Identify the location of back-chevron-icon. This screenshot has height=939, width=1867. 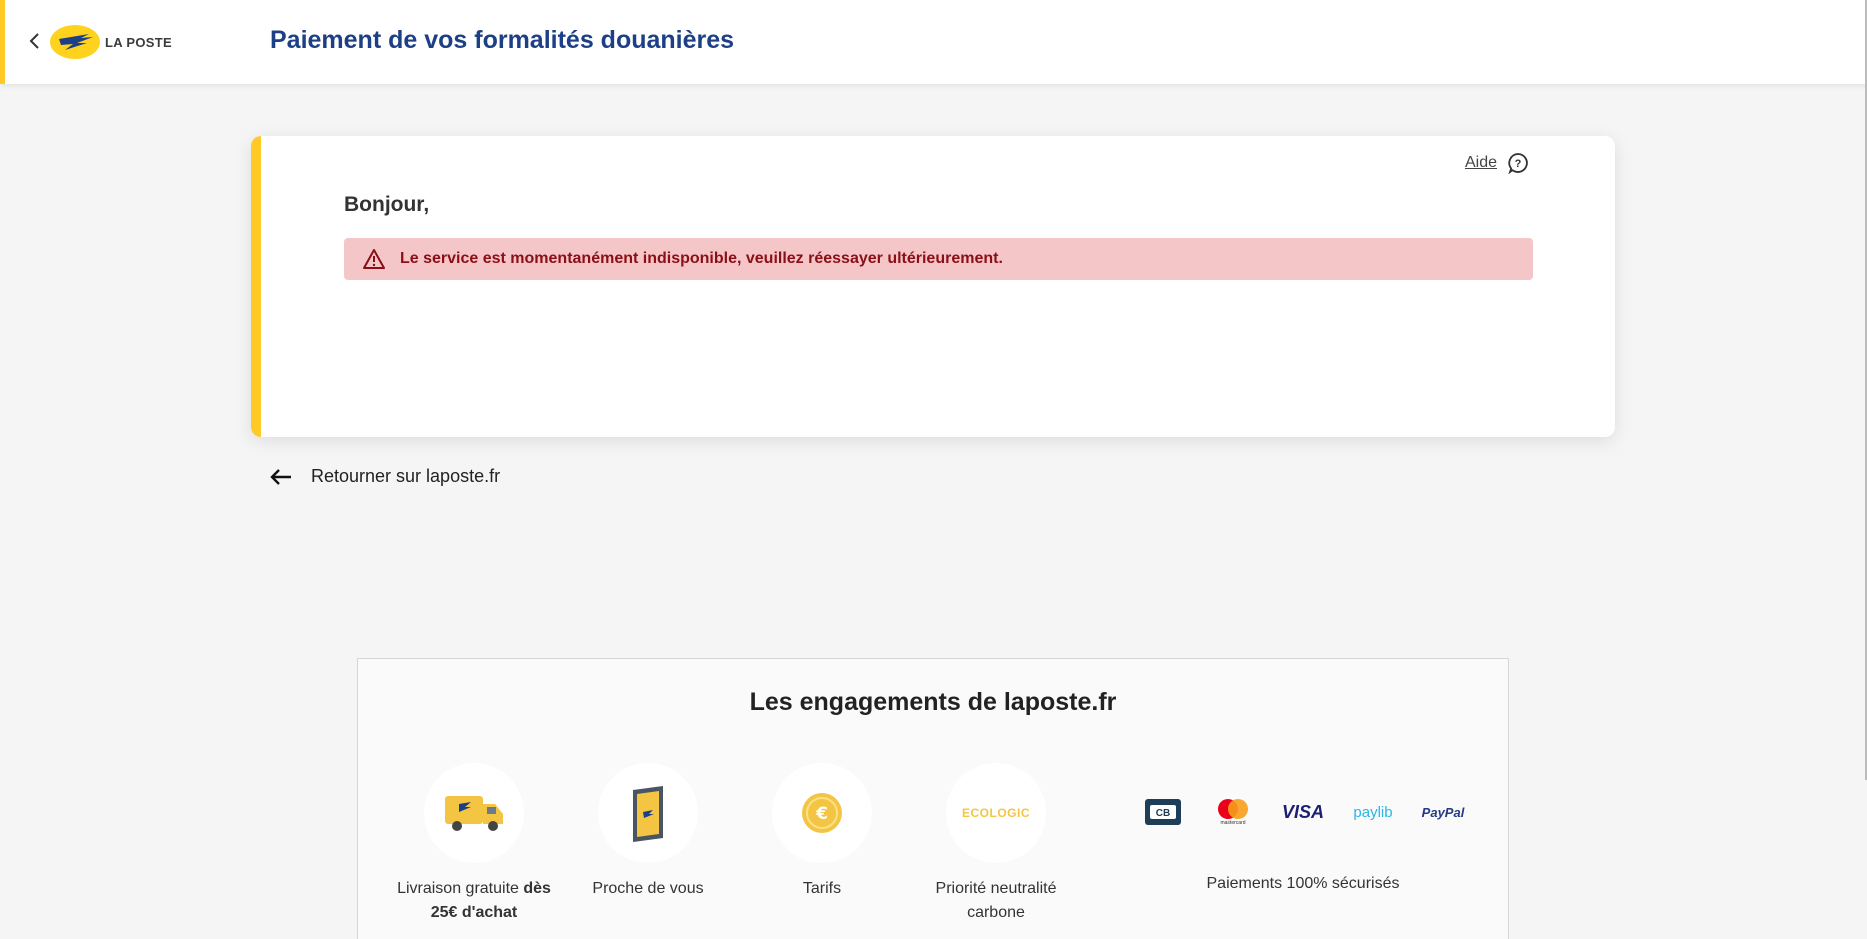
(34, 41).